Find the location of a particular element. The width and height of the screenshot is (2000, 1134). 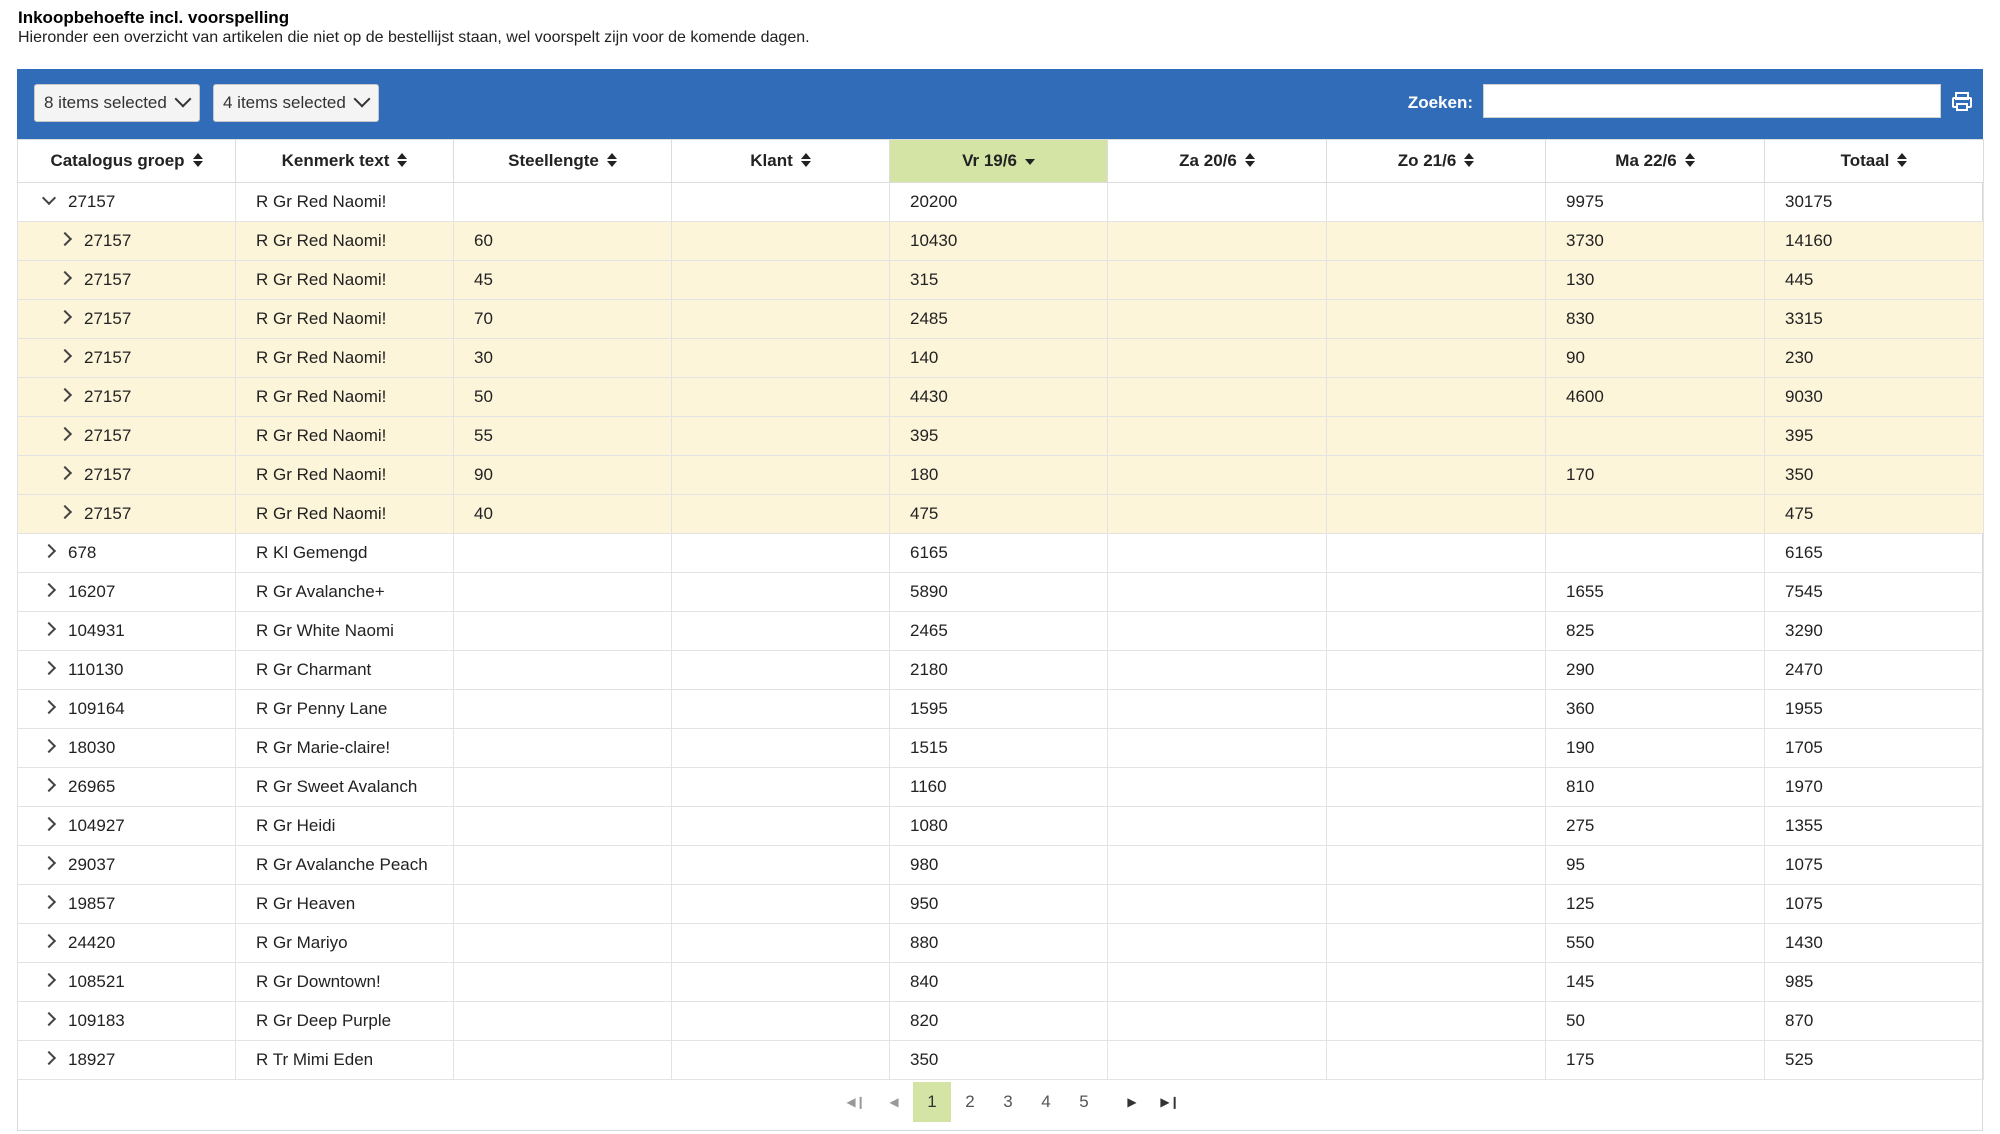

column-filter-dropdown-1: 8 items selected is located at coordinates (117, 103).